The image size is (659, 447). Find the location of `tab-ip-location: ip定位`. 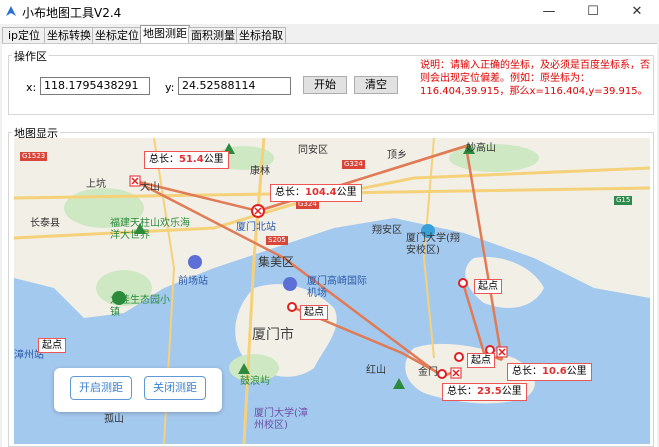

tab-ip-location: ip定位 is located at coordinates (24, 35).